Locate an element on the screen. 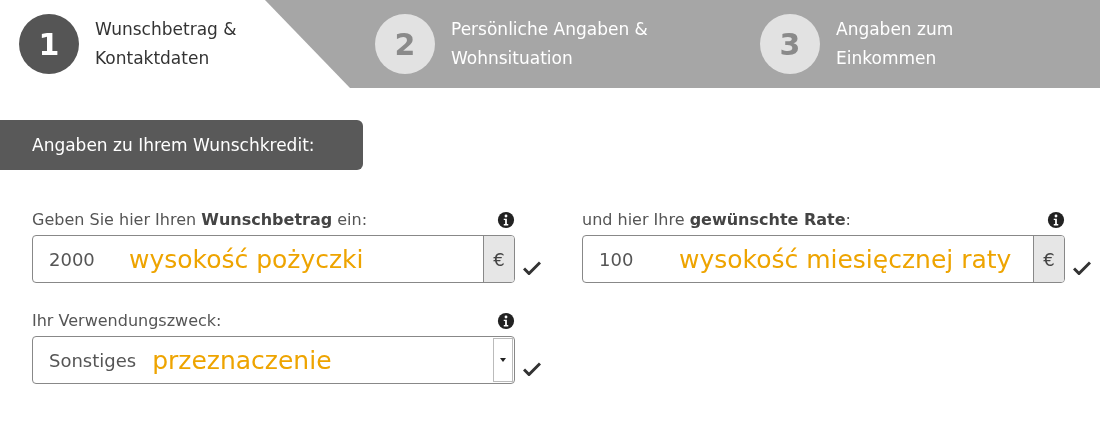 This screenshot has height=433, width=1100. step-label: Angaben zum Einkommen is located at coordinates (895, 44).